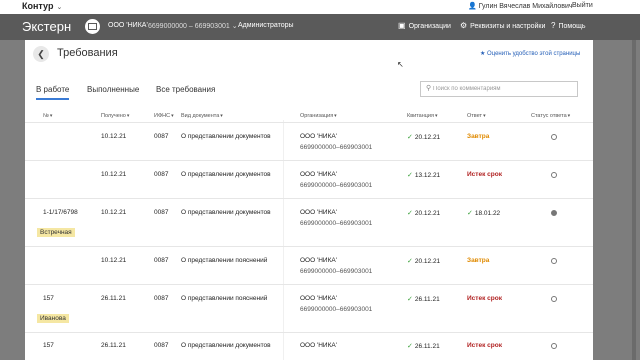 Image resolution: width=640 pixels, height=360 pixels. Describe the element at coordinates (554, 213) in the screenshot. I see `status-filled-icon` at that location.